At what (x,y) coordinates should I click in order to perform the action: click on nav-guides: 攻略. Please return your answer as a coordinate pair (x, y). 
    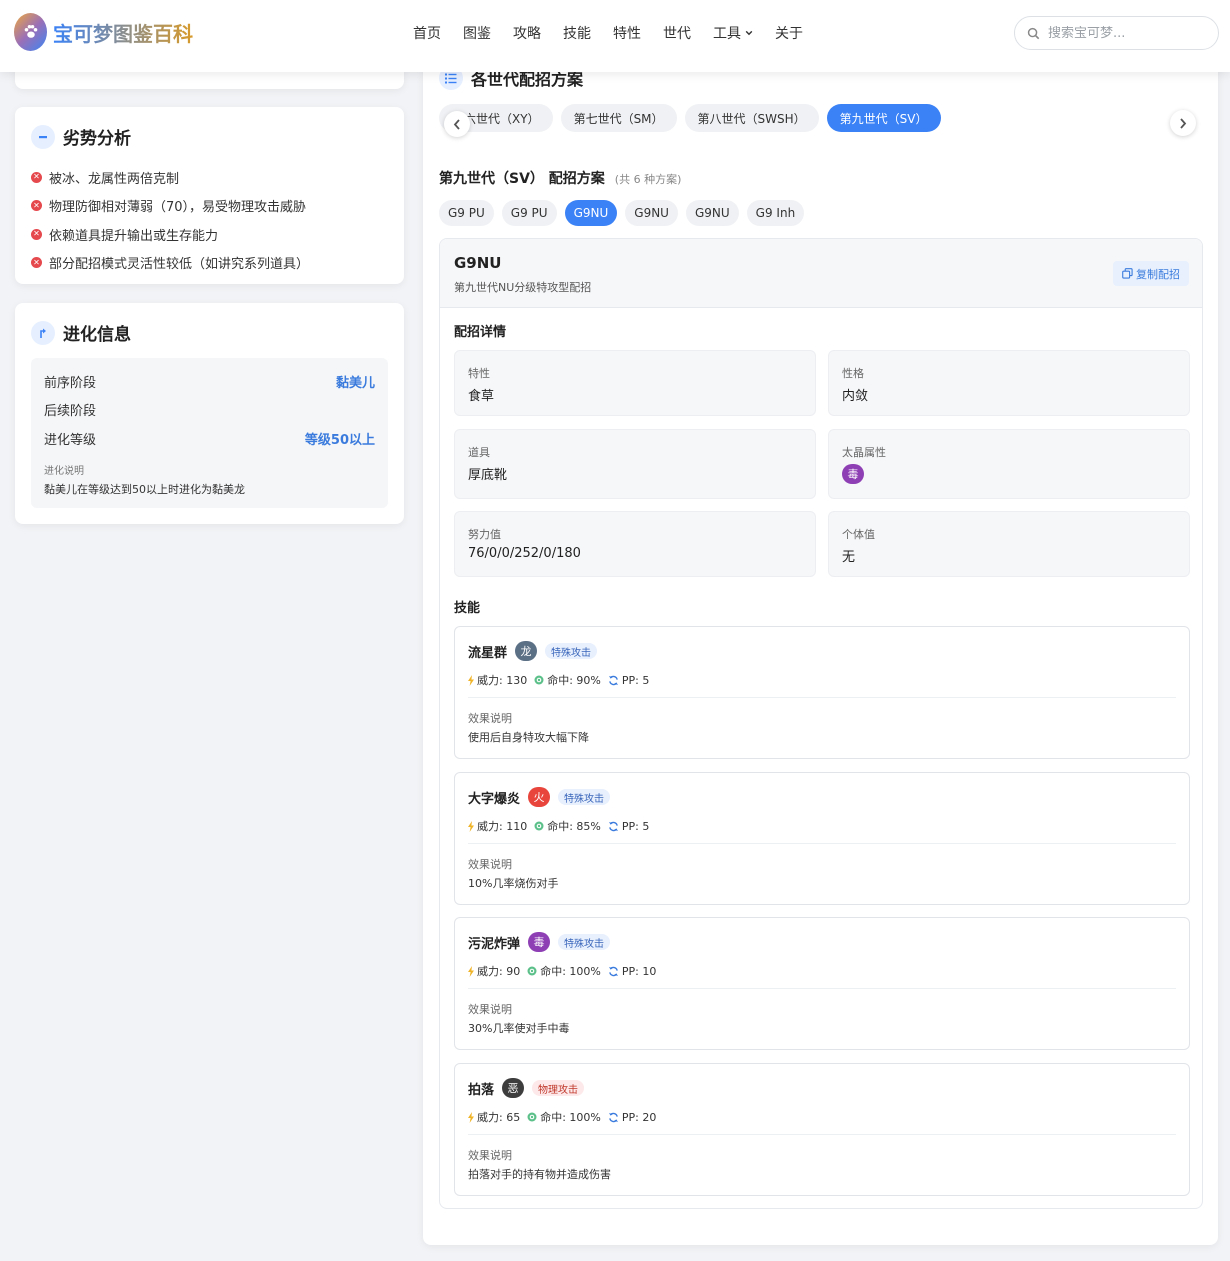
    Looking at the image, I should click on (527, 33).